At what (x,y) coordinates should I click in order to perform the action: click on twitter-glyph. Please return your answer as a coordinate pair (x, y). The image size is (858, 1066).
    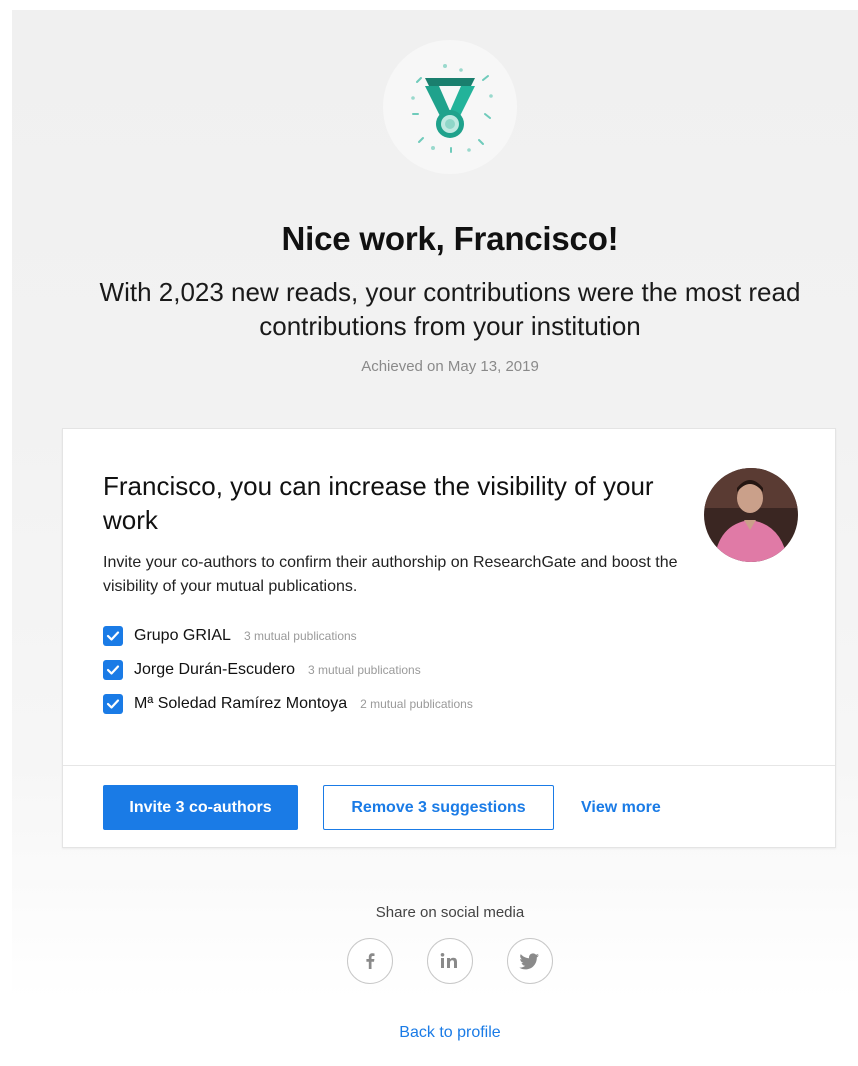
    Looking at the image, I should click on (529, 961).